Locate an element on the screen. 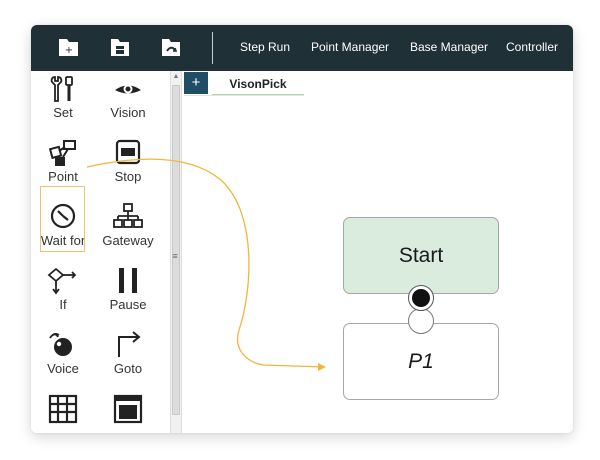  node-output-port is located at coordinates (421, 298).